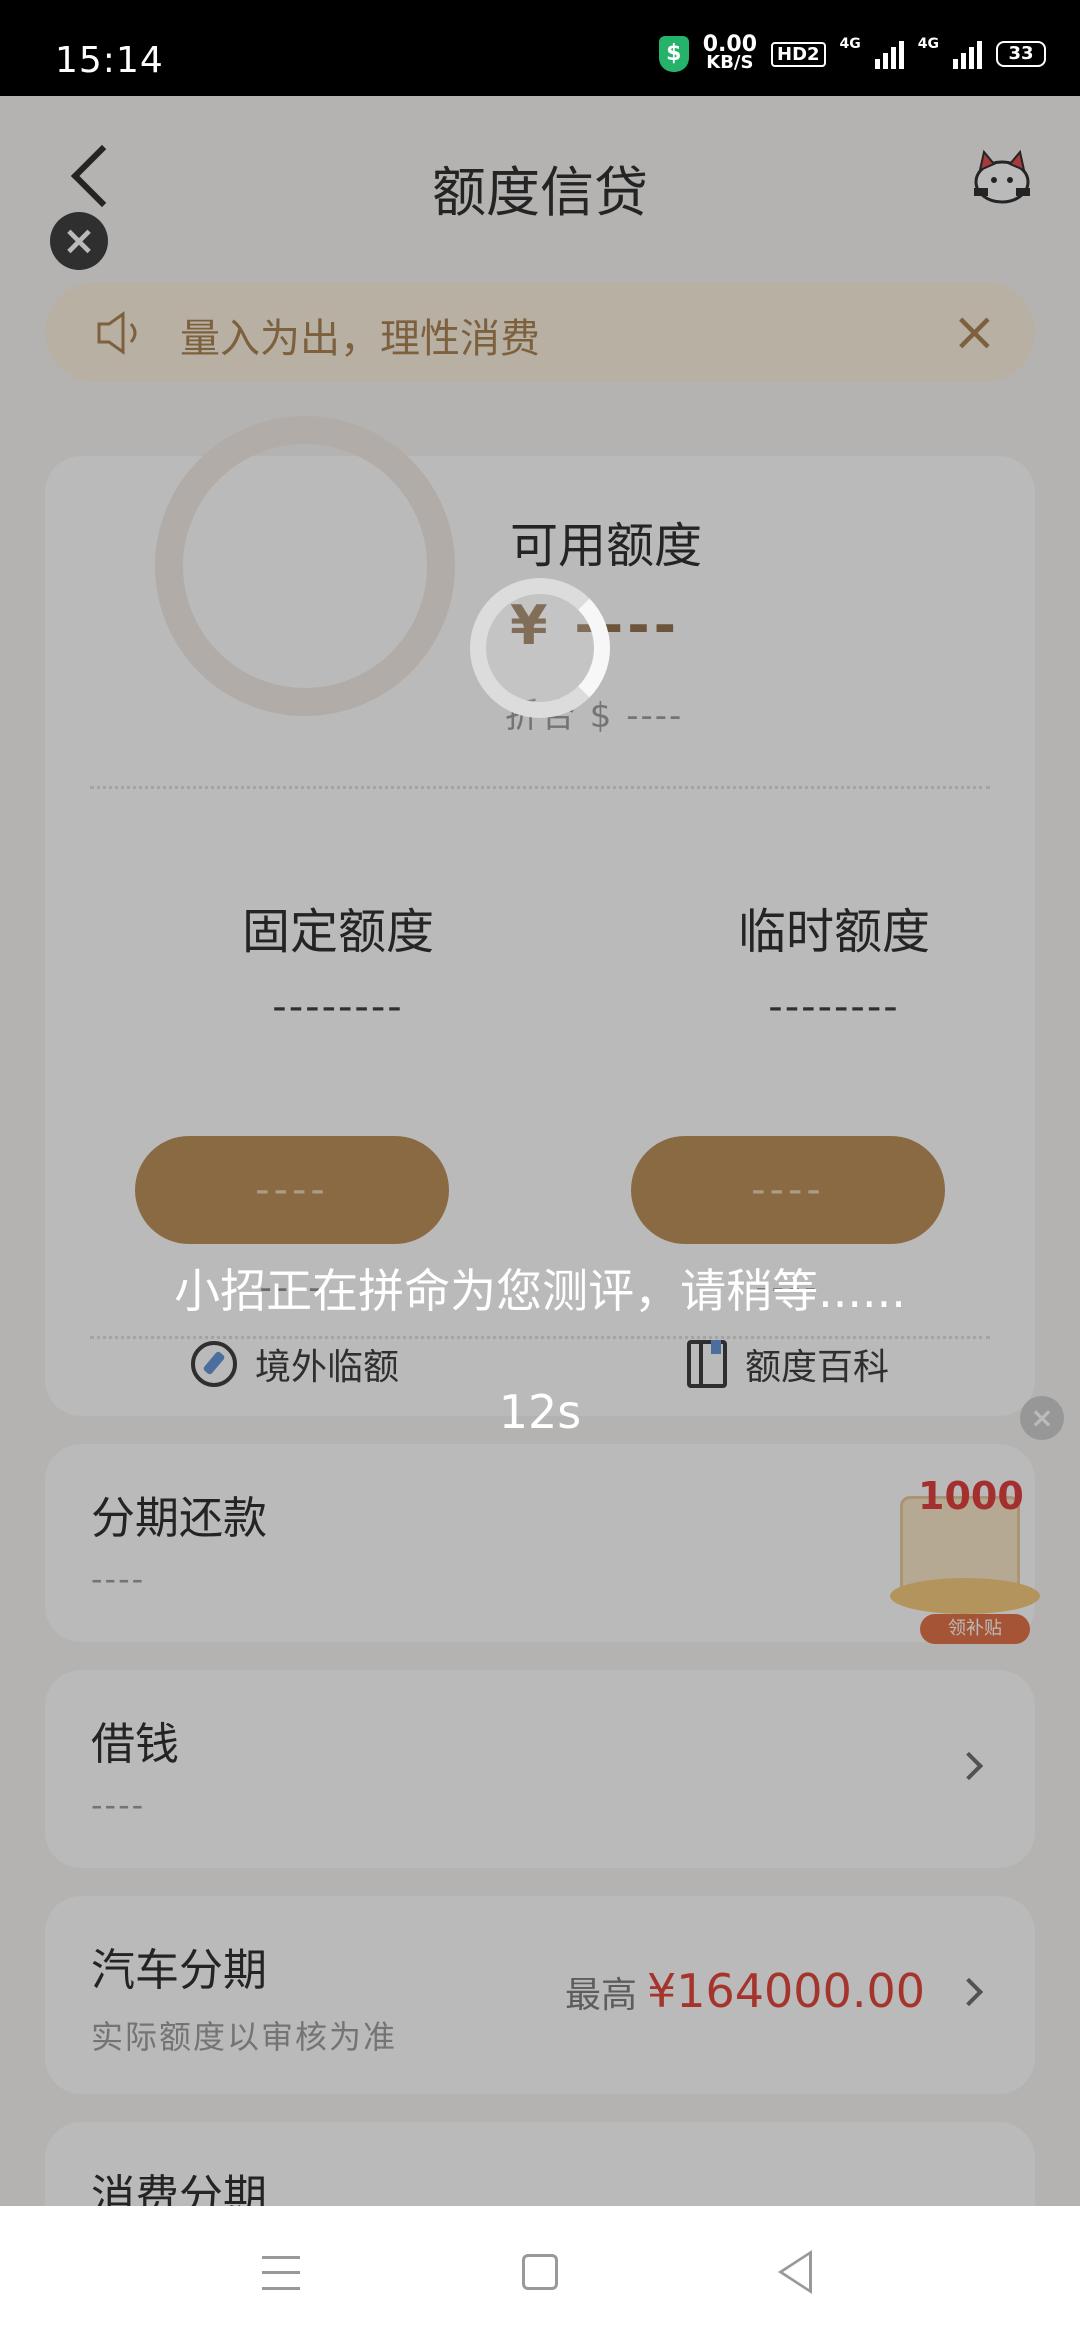  What do you see at coordinates (673, 54) in the screenshot?
I see `security-shield-icon: $` at bounding box center [673, 54].